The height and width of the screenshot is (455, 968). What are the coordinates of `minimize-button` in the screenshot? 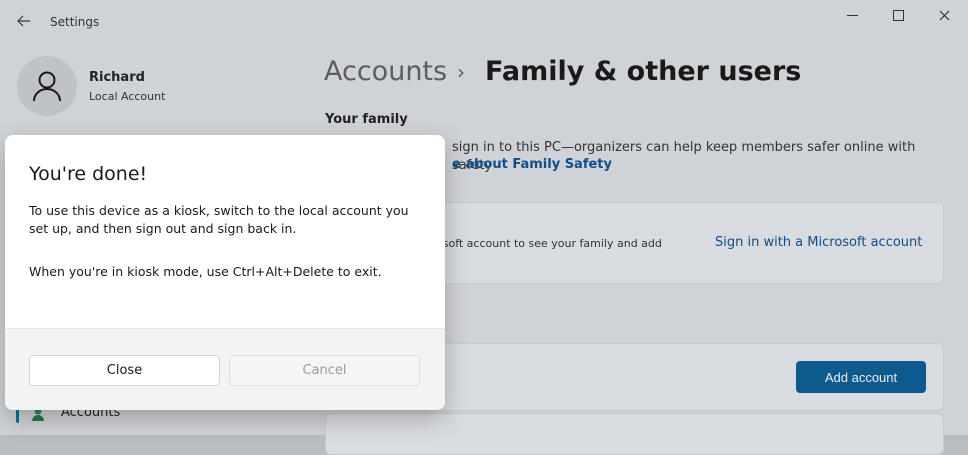 It's located at (852, 15).